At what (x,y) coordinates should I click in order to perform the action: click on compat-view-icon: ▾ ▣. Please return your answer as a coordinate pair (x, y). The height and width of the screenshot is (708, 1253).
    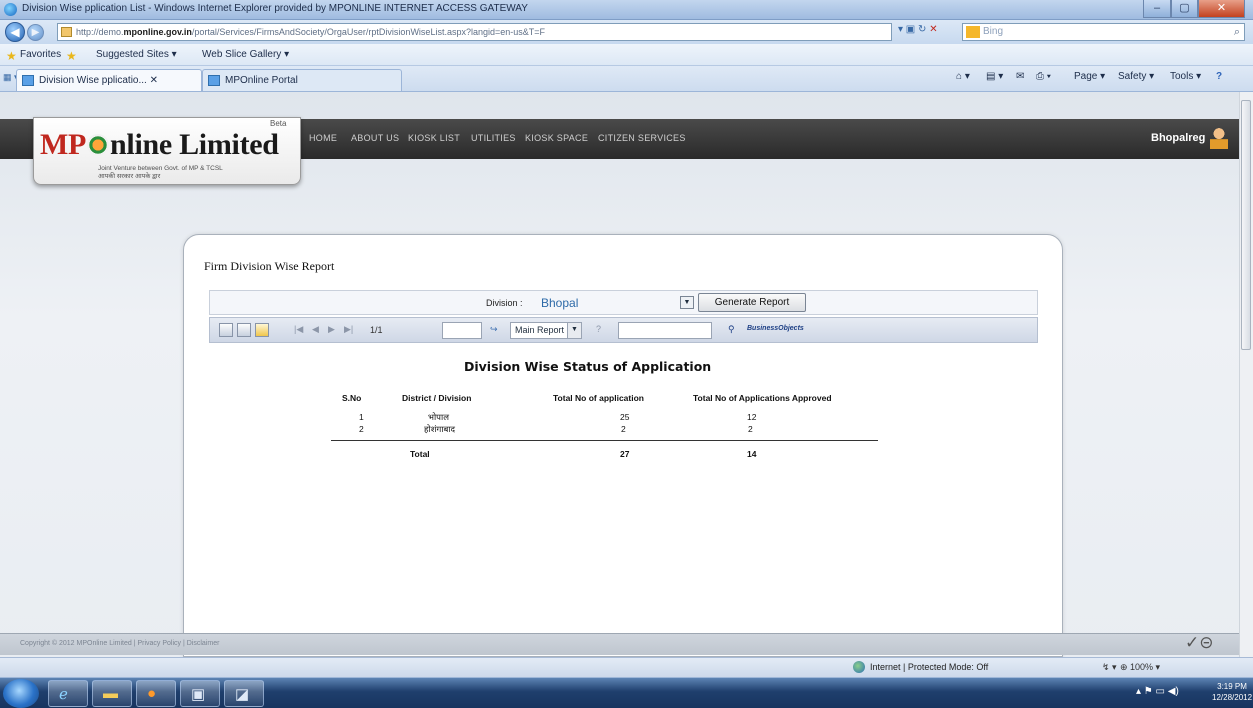
    Looking at the image, I should click on (906, 29).